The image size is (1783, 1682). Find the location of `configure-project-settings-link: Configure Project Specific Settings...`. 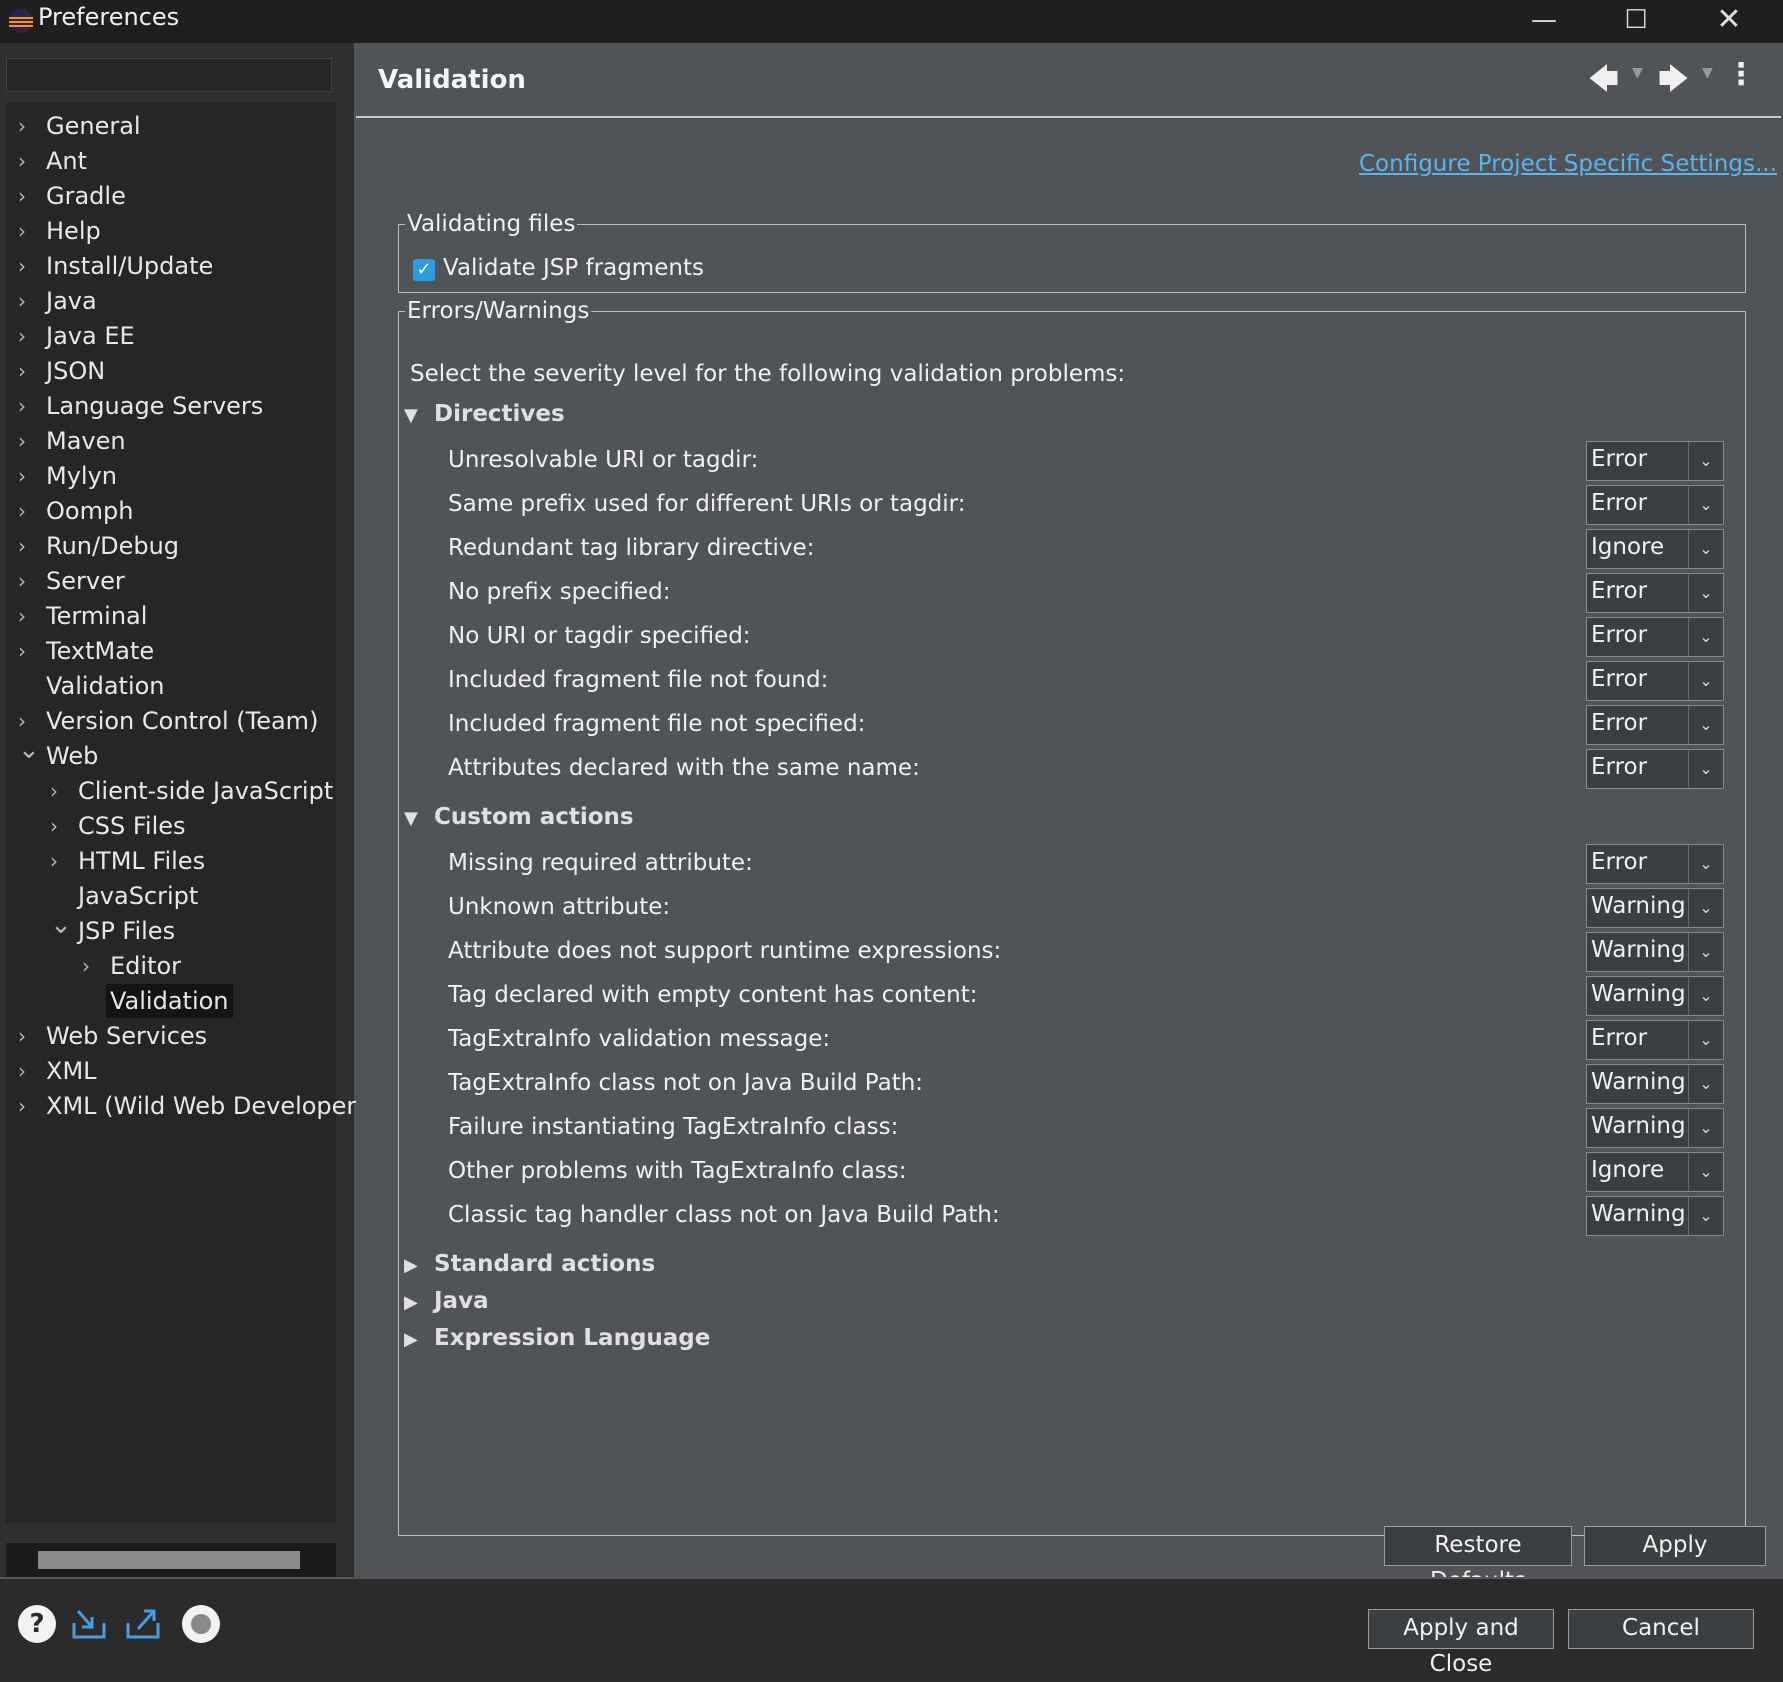

configure-project-settings-link: Configure Project Specific Settings... is located at coordinates (1568, 164).